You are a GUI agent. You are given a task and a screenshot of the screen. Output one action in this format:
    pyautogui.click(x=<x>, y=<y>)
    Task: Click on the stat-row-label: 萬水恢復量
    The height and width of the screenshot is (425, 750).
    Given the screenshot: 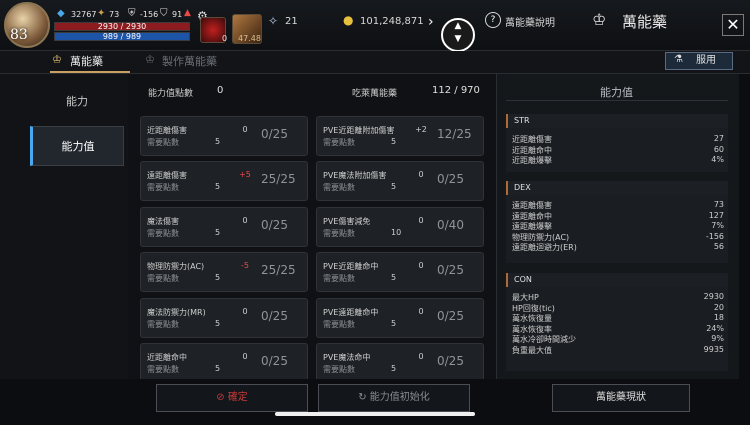 What is the action you would take?
    pyautogui.click(x=532, y=318)
    